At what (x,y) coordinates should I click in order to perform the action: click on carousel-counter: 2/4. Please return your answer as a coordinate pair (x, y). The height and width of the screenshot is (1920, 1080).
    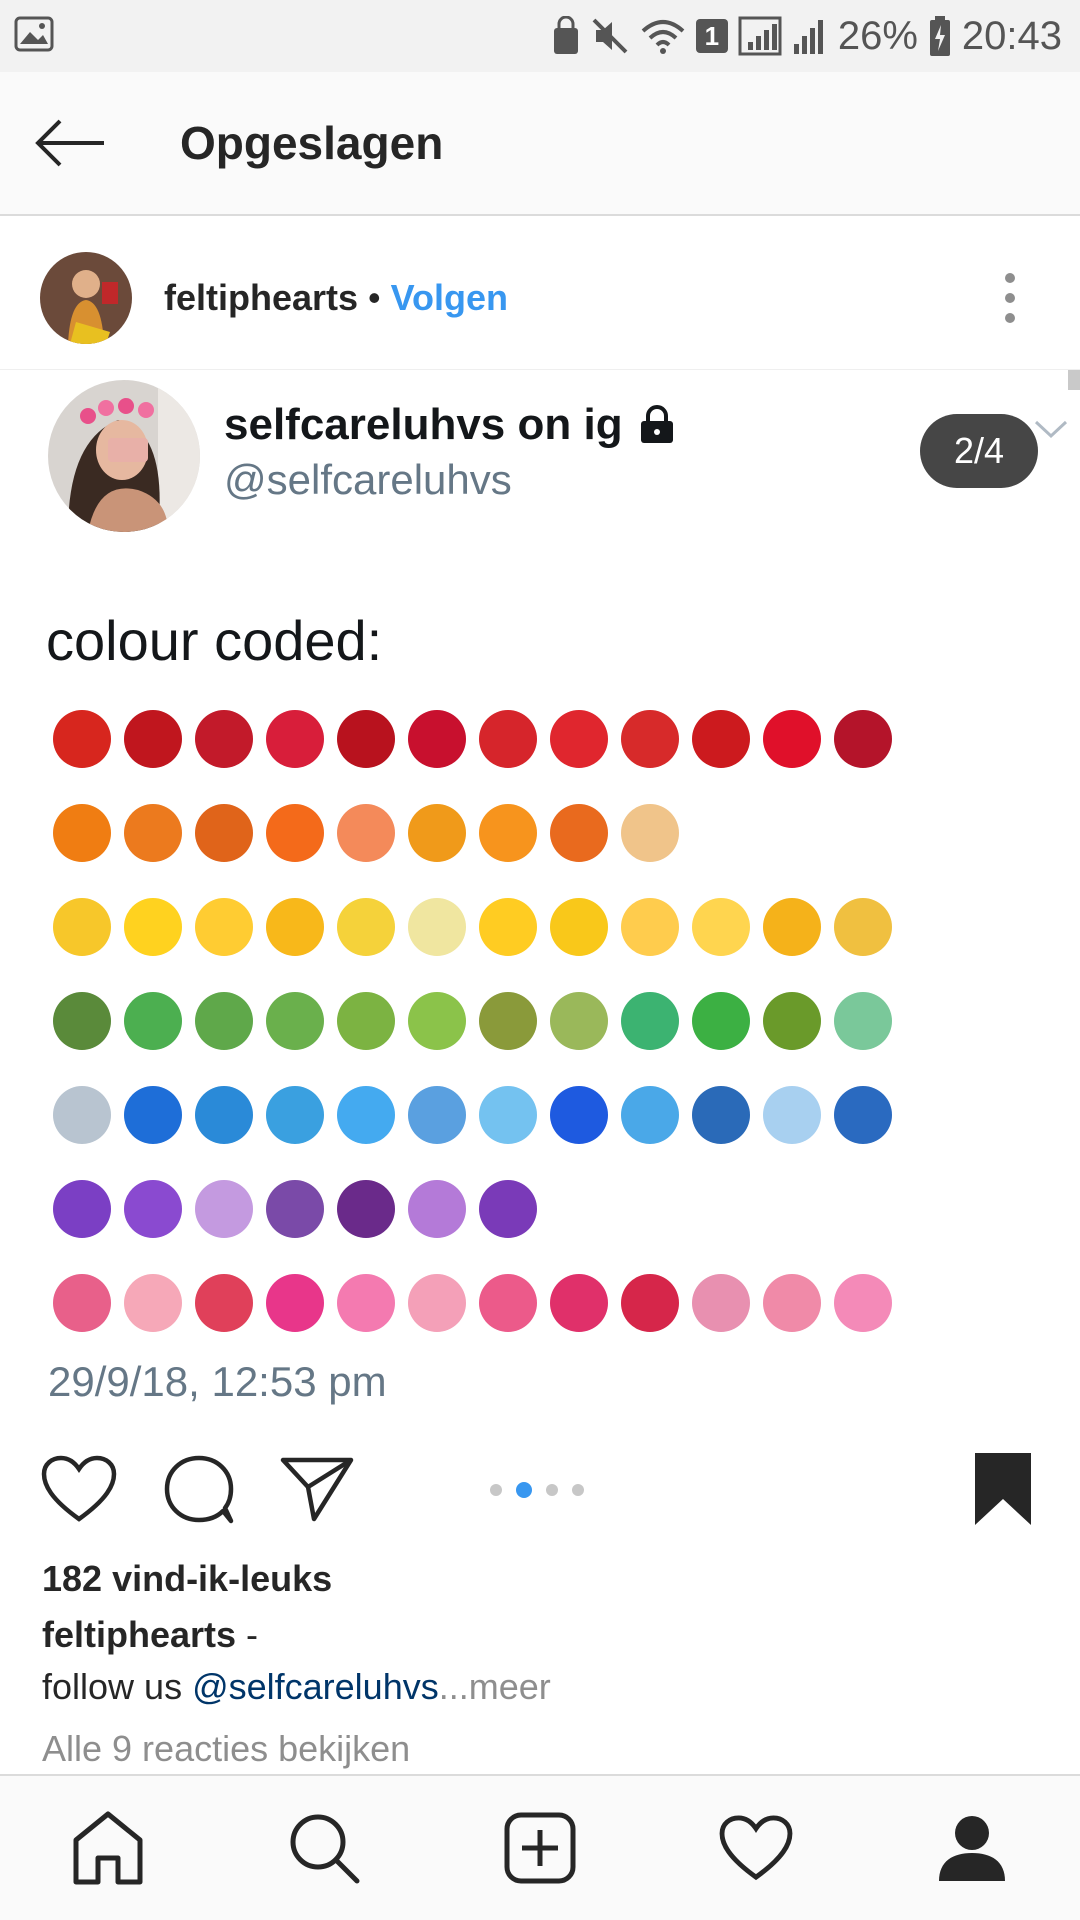
    Looking at the image, I should click on (979, 451).